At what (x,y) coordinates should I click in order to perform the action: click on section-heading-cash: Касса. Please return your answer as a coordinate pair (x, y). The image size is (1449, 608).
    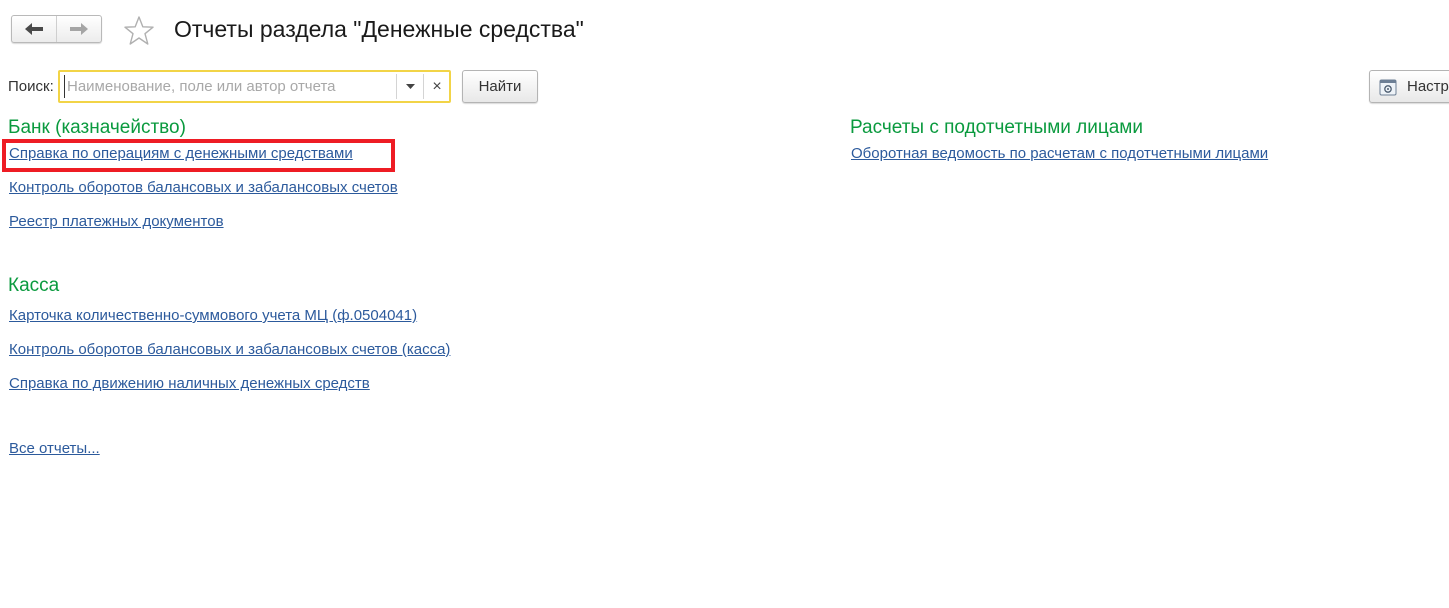
    Looking at the image, I should click on (34, 285).